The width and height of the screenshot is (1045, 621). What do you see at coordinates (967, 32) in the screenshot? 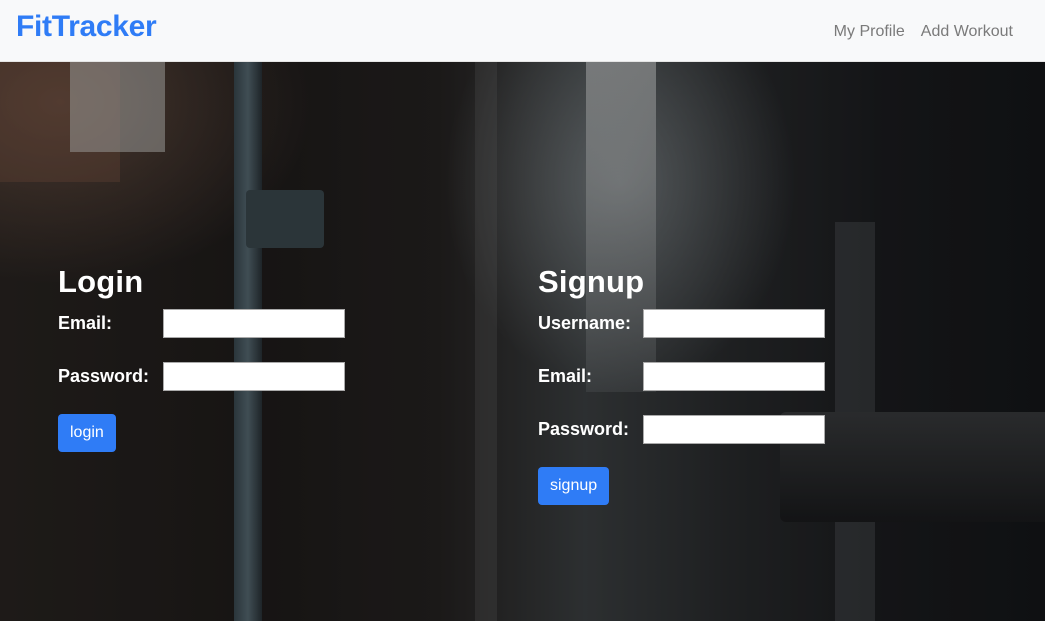
I see `nav-link-add-workout: Add Workout` at bounding box center [967, 32].